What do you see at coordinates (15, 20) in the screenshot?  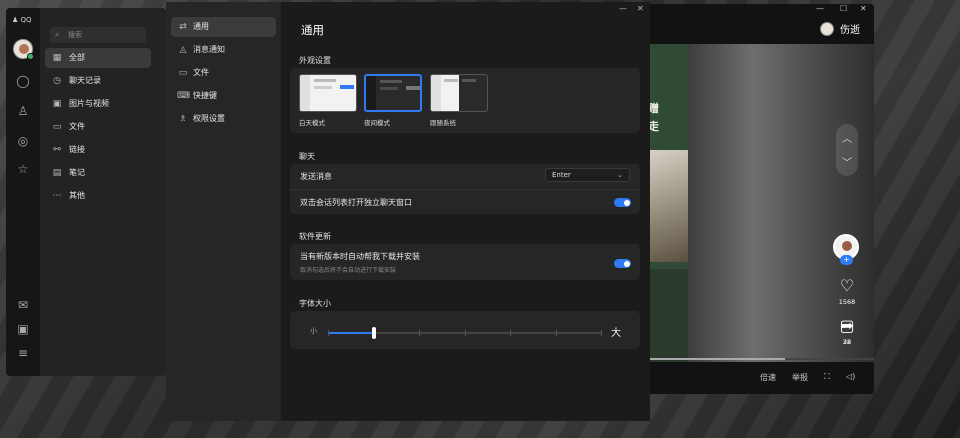 I see `penguin-icon: ♟` at bounding box center [15, 20].